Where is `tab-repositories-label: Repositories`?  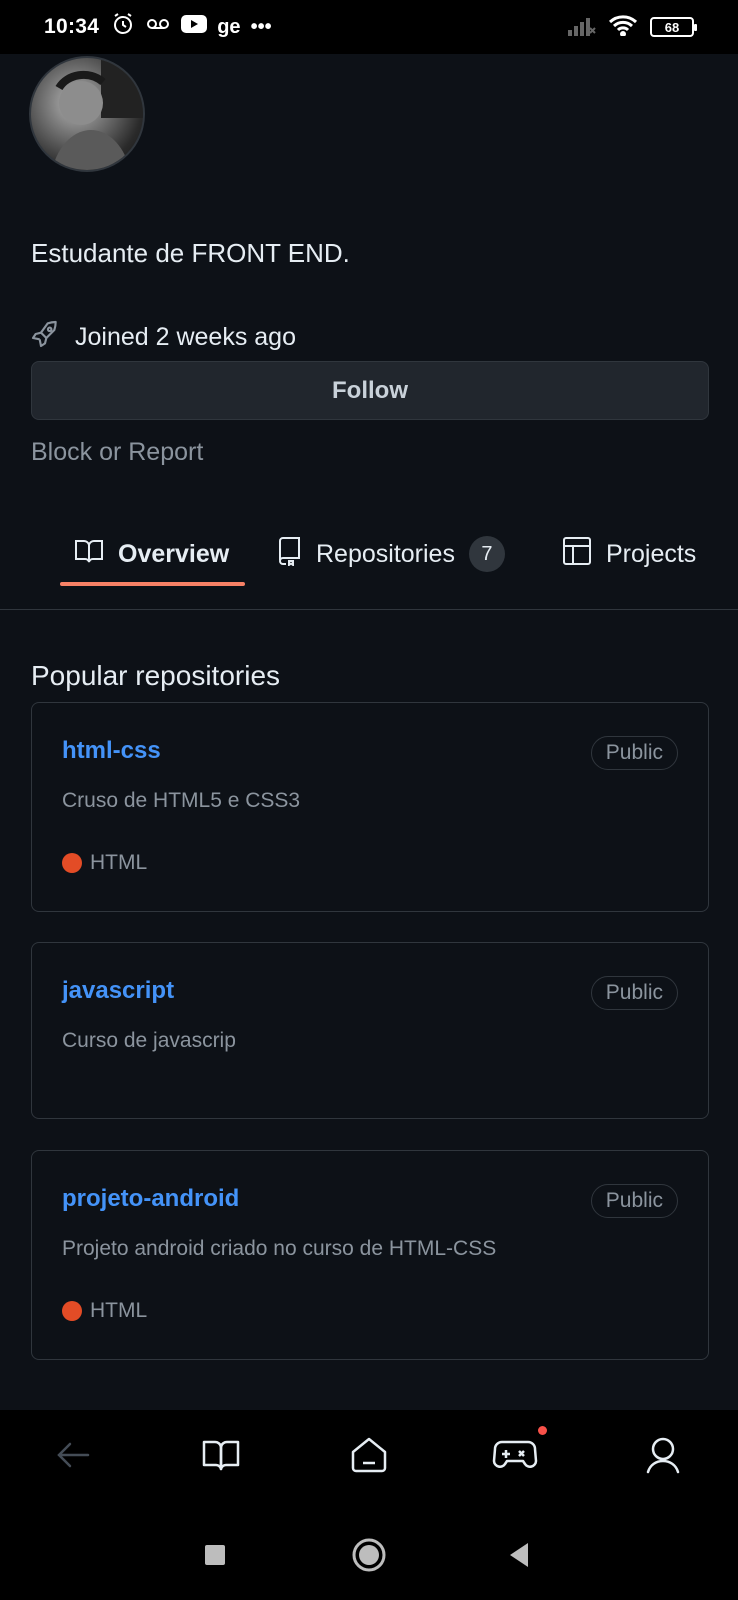 tab-repositories-label: Repositories is located at coordinates (385, 553).